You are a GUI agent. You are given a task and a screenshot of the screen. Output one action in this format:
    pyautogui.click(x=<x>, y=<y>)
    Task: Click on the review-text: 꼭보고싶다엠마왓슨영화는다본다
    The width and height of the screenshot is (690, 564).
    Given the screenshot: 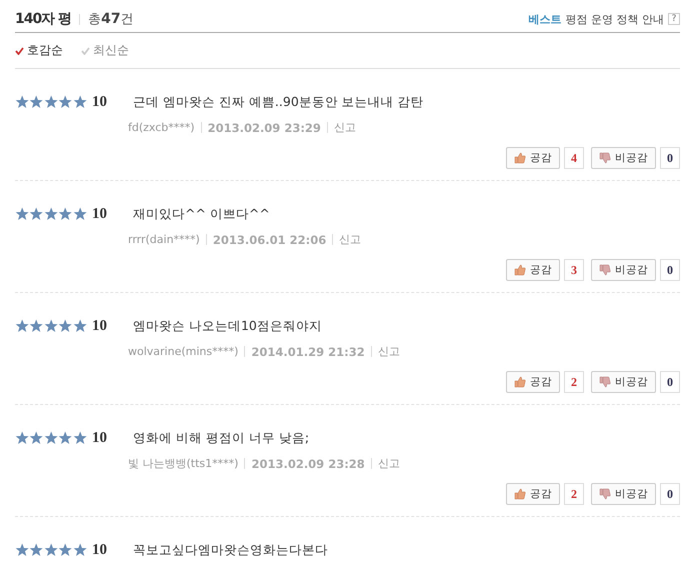 What is the action you would take?
    pyautogui.click(x=230, y=550)
    